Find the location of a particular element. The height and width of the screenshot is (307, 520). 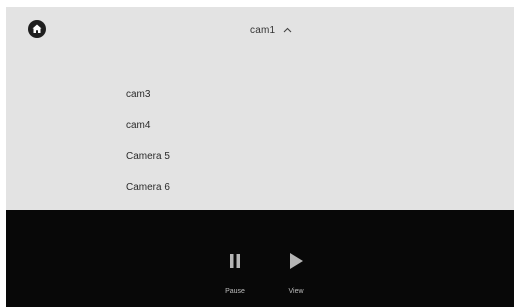

home-button is located at coordinates (37, 29).